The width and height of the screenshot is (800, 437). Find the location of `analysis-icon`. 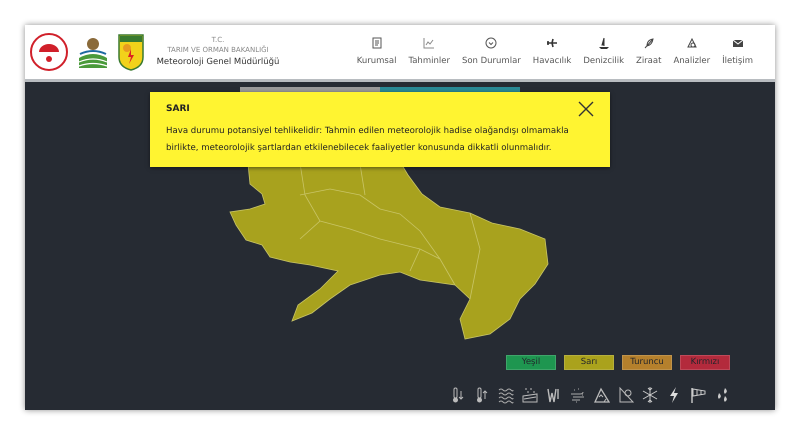

analysis-icon is located at coordinates (692, 42).